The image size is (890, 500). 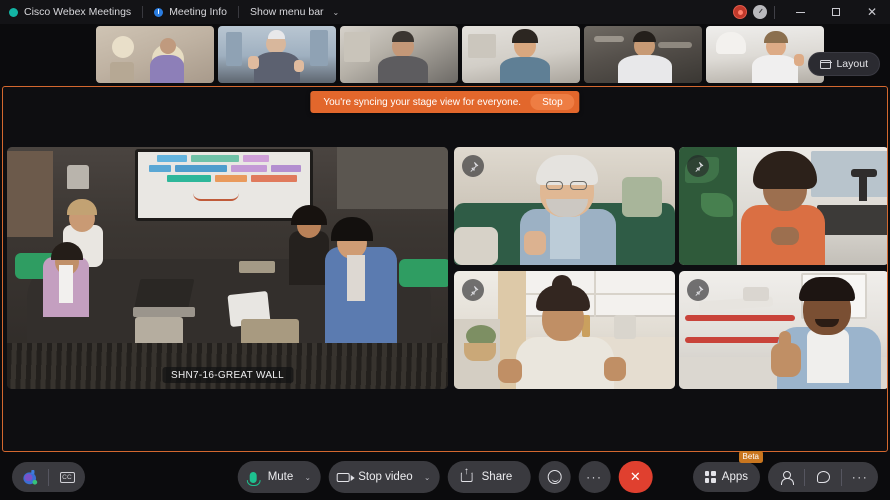 I want to click on toolbar-center-group: Mute ⌄ Stop video ⌄ Share ··· ✕, so click(x=445, y=477).